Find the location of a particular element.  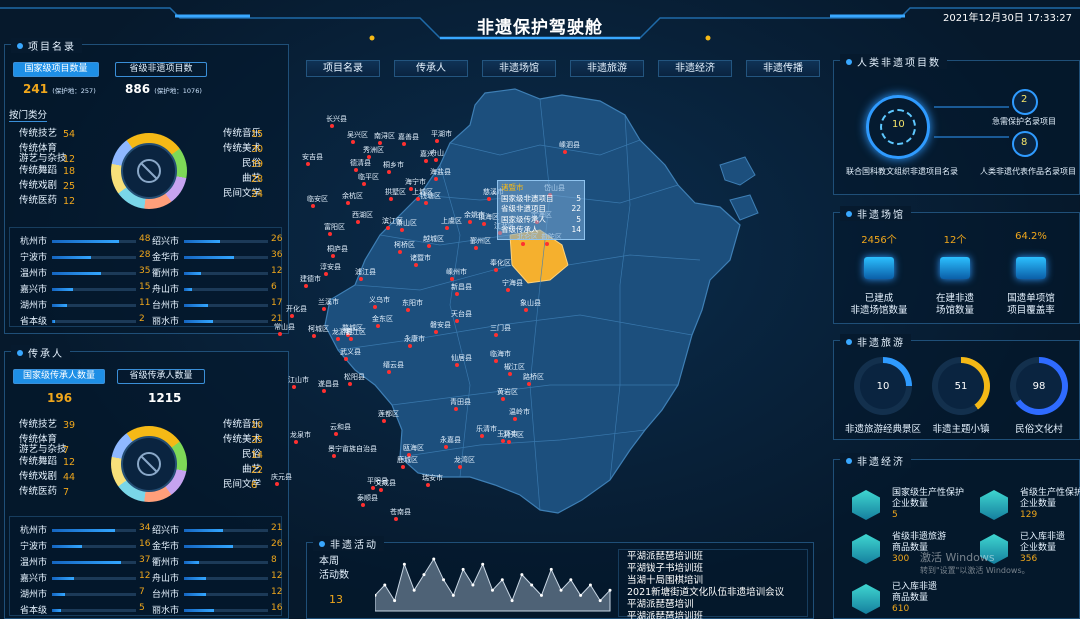

map-label: 泰顺县 is located at coordinates (367, 498).